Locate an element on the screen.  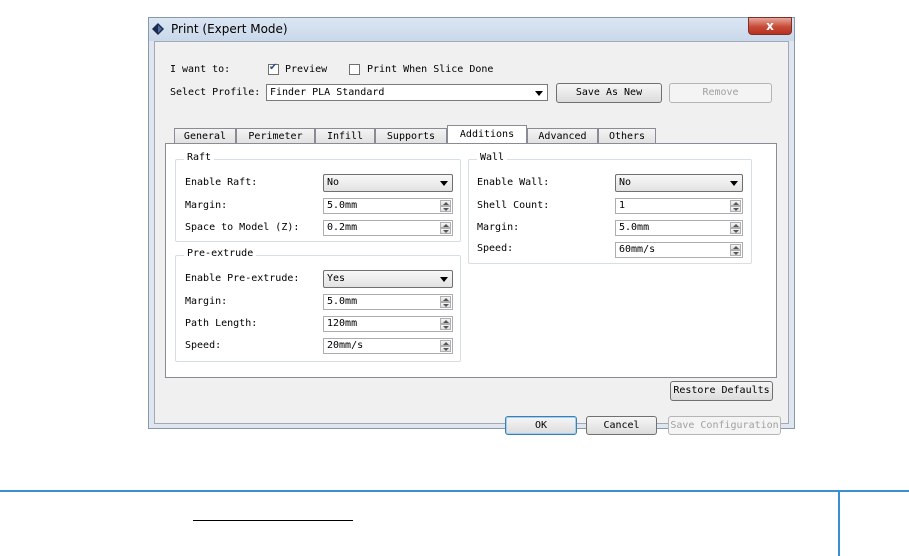
enable-wall-label: Enable Wall: is located at coordinates (513, 182).